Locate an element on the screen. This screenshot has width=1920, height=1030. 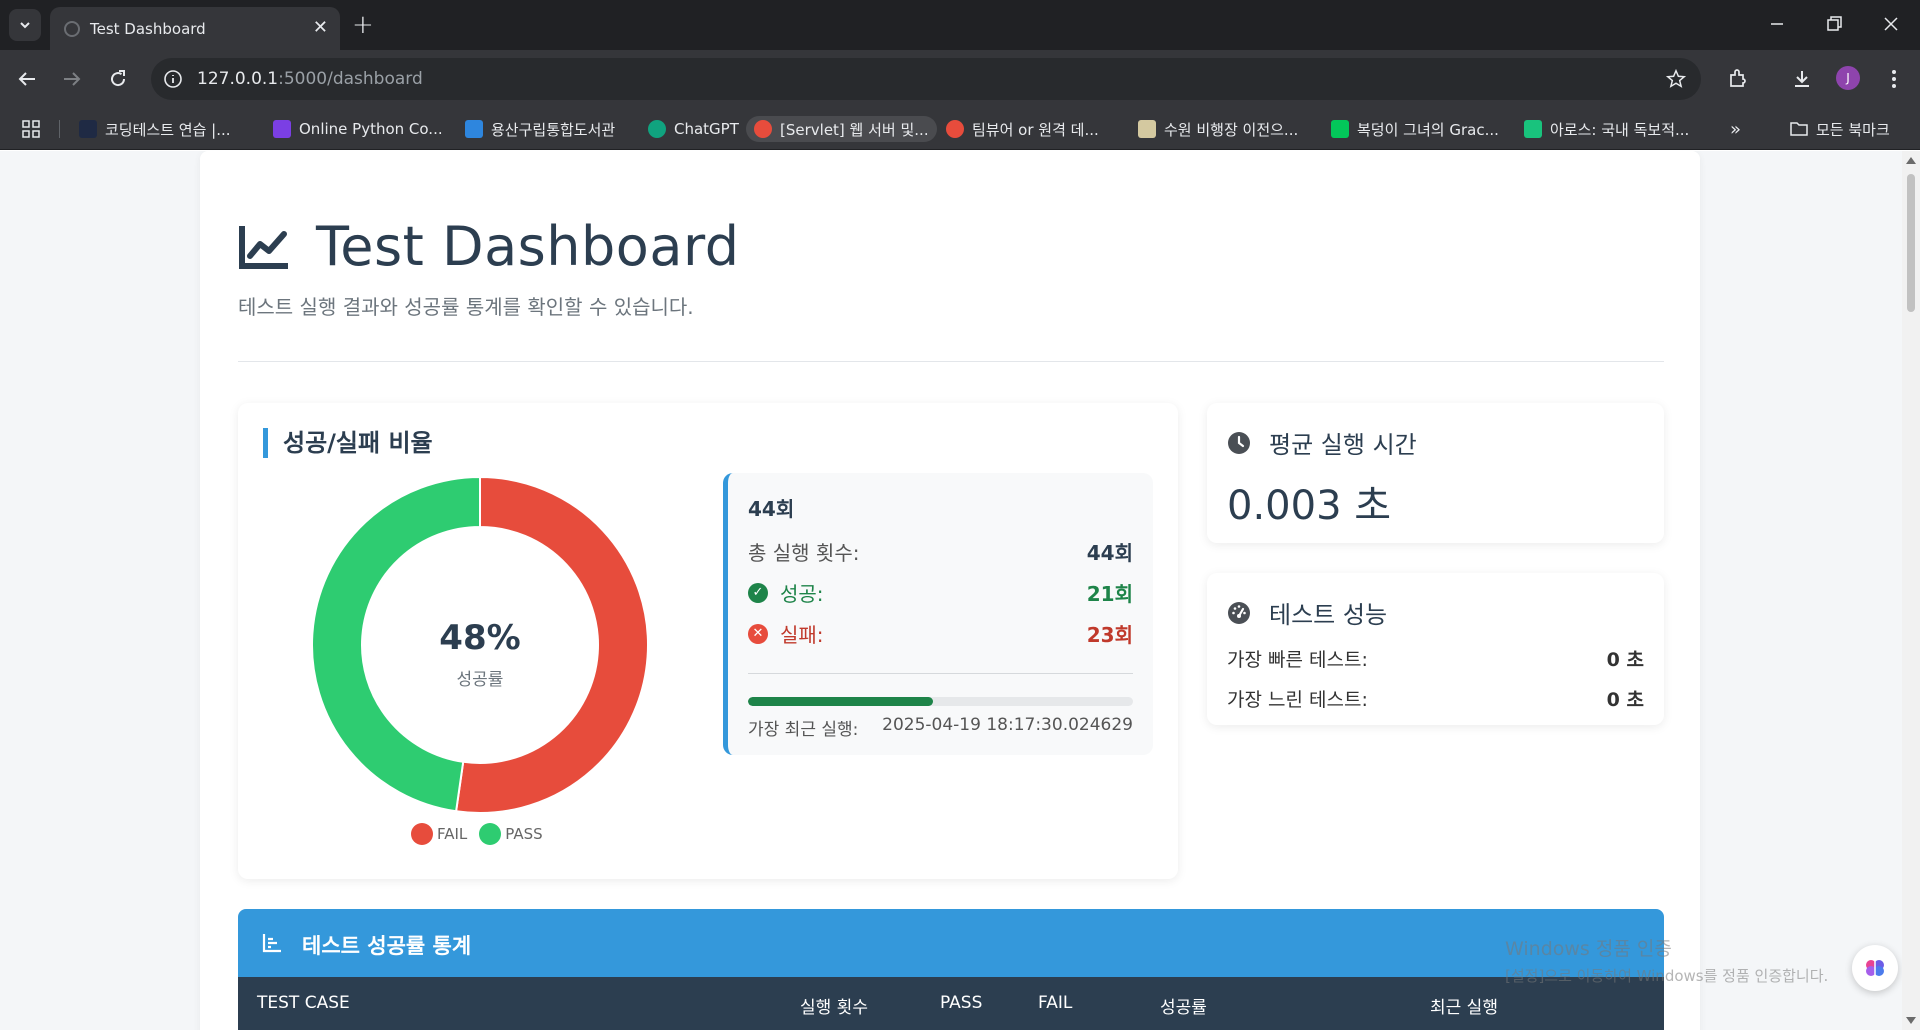
chevron-down-icon is located at coordinates (25, 25).